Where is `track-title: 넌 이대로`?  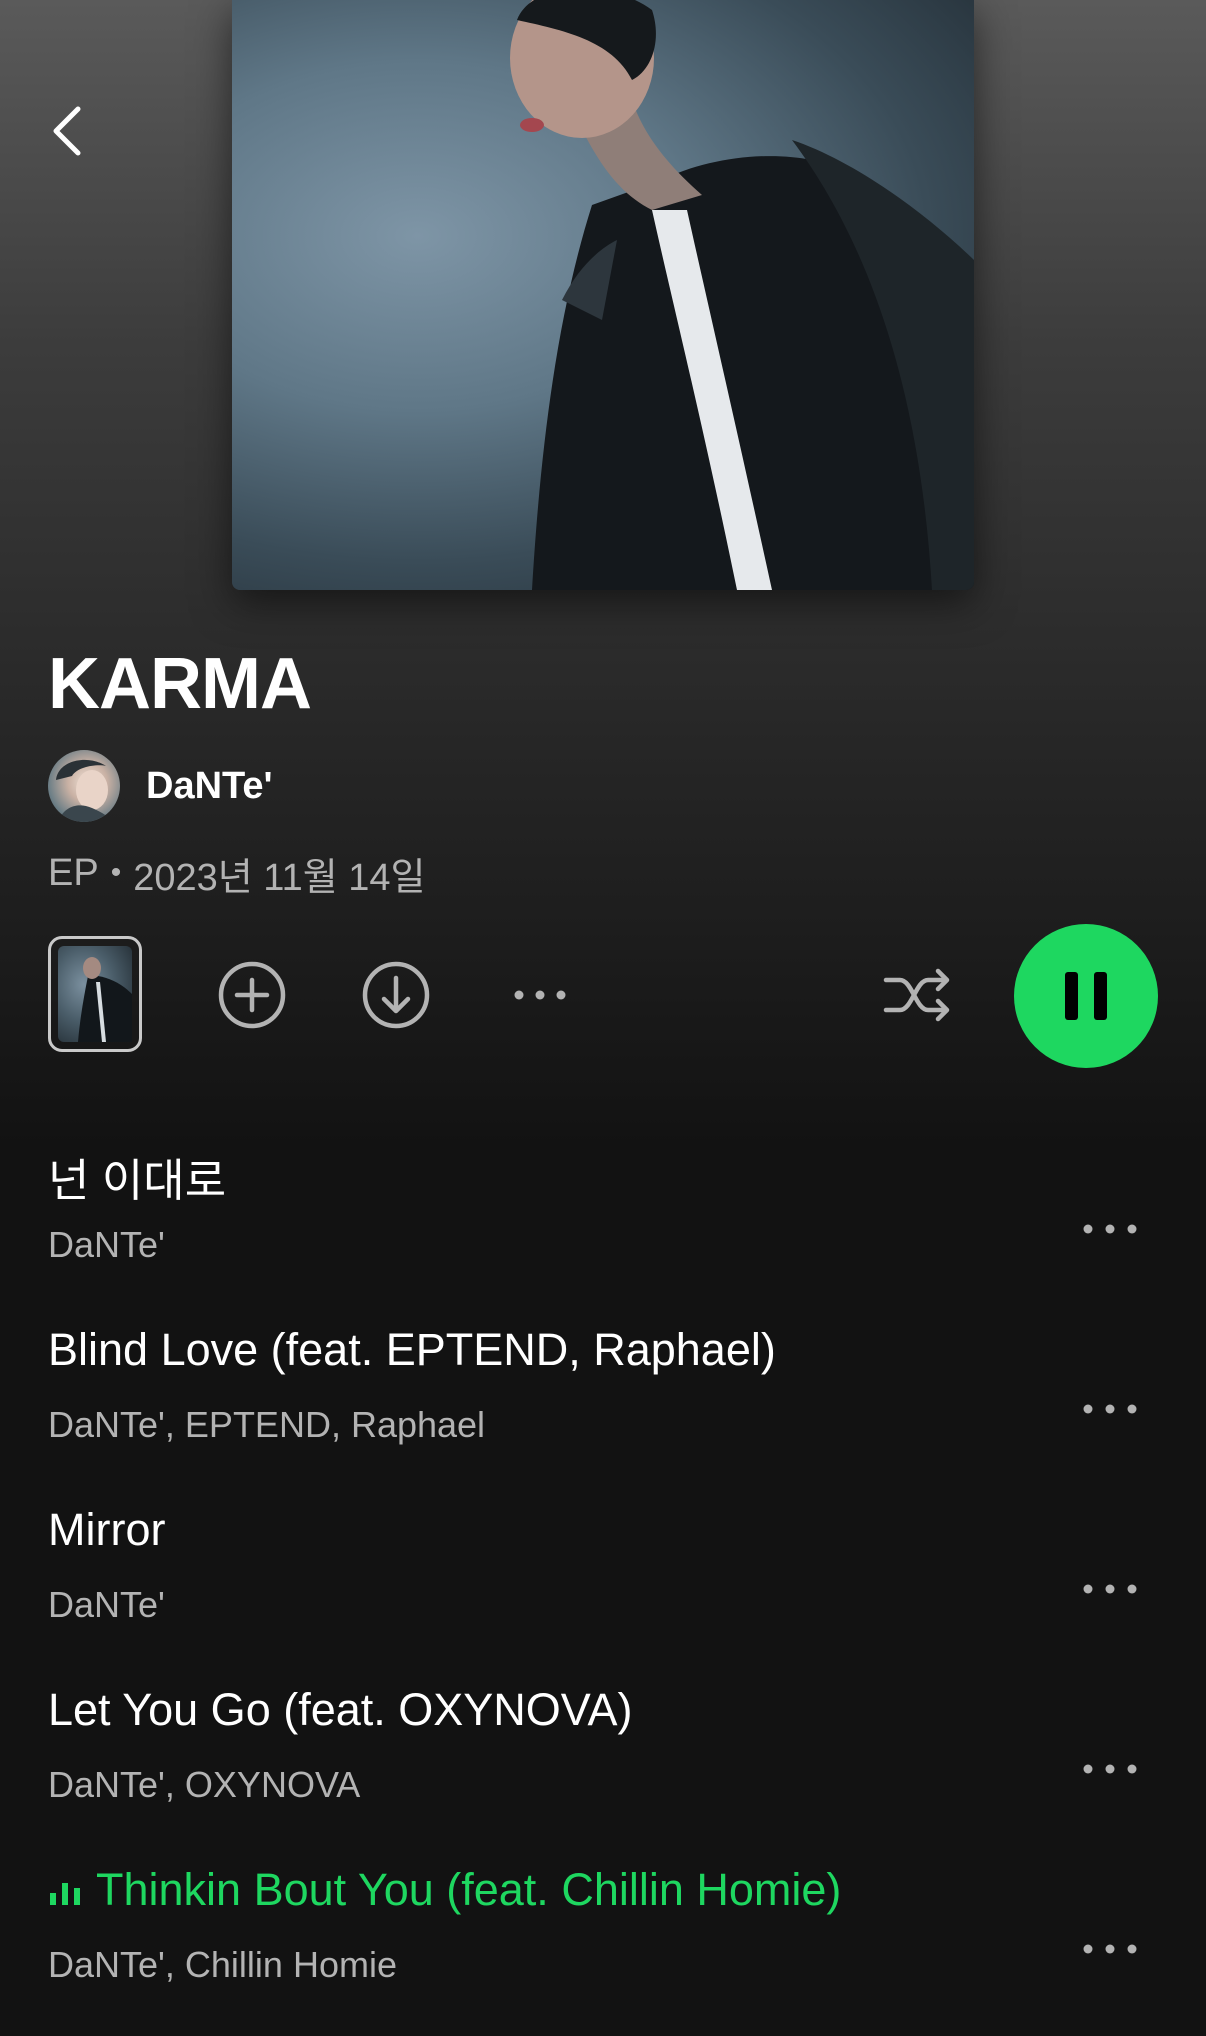 track-title: 넌 이대로 is located at coordinates (137, 1180).